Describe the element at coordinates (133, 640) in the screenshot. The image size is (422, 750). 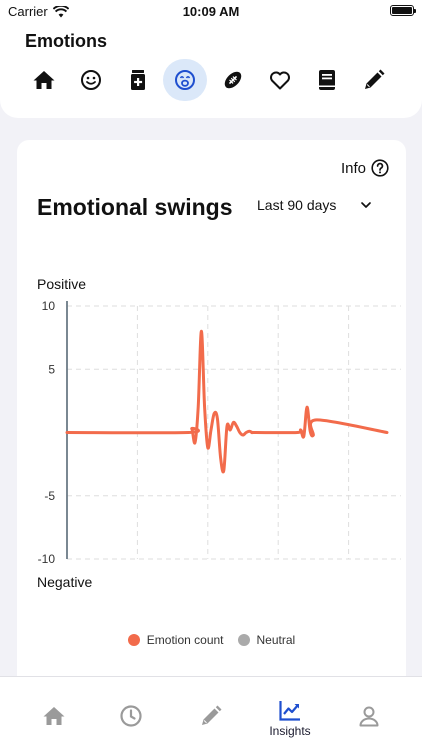
I see `legend-dot-emotion-count` at that location.